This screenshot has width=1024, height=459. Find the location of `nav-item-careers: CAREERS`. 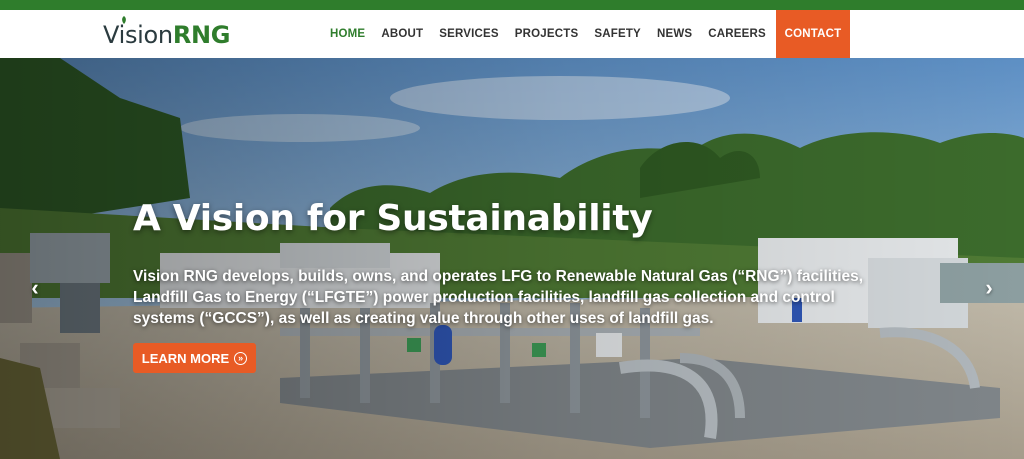

nav-item-careers: CAREERS is located at coordinates (737, 34).